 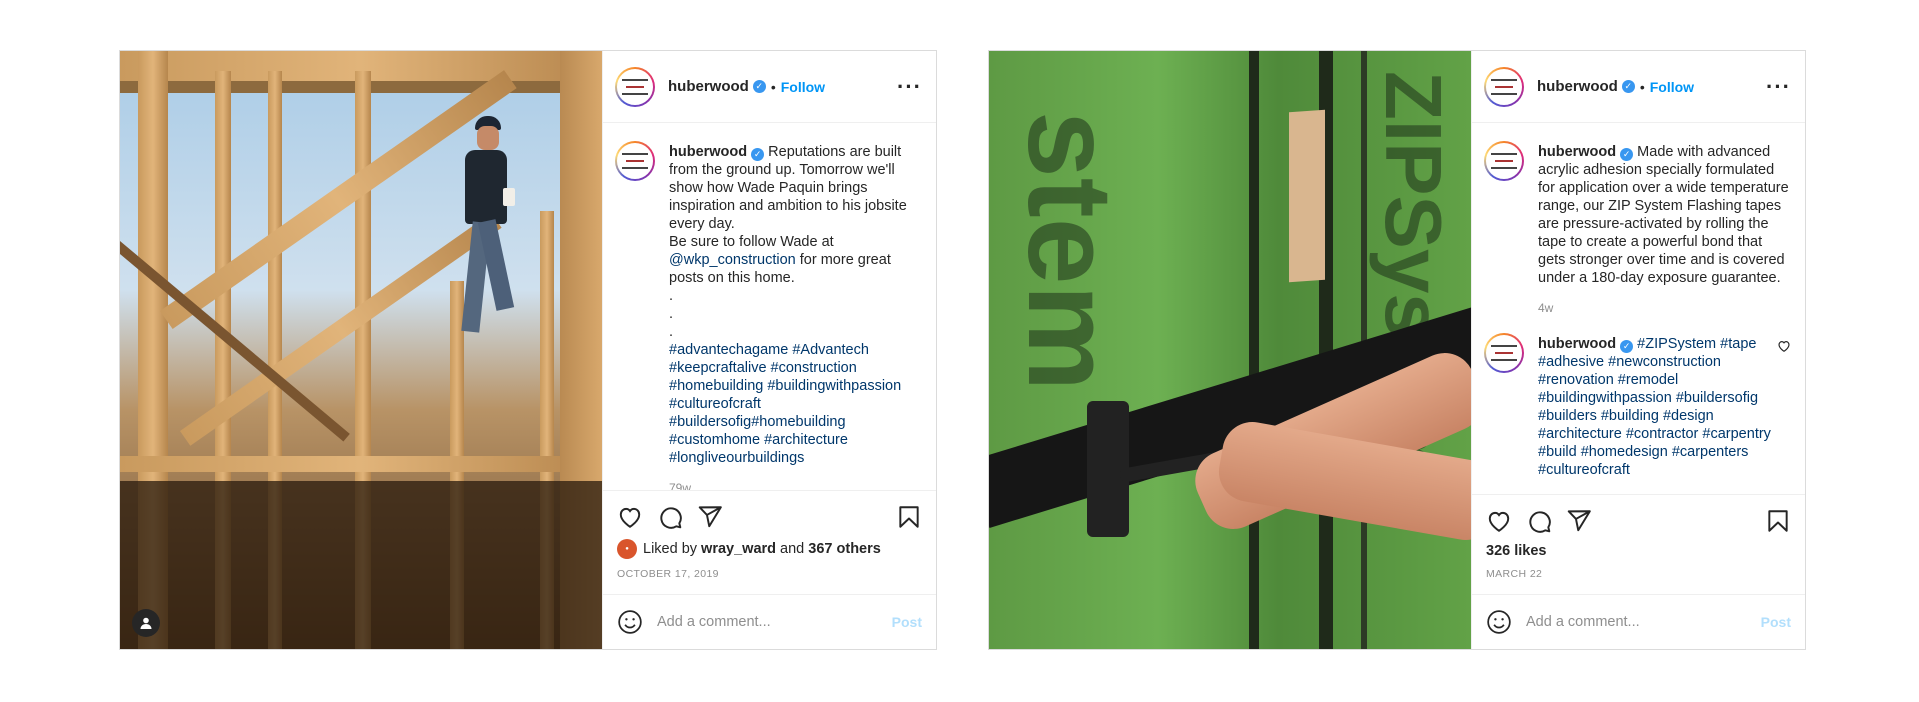 I want to click on post-date: OCTOBER 17, 2019, so click(x=769, y=574).